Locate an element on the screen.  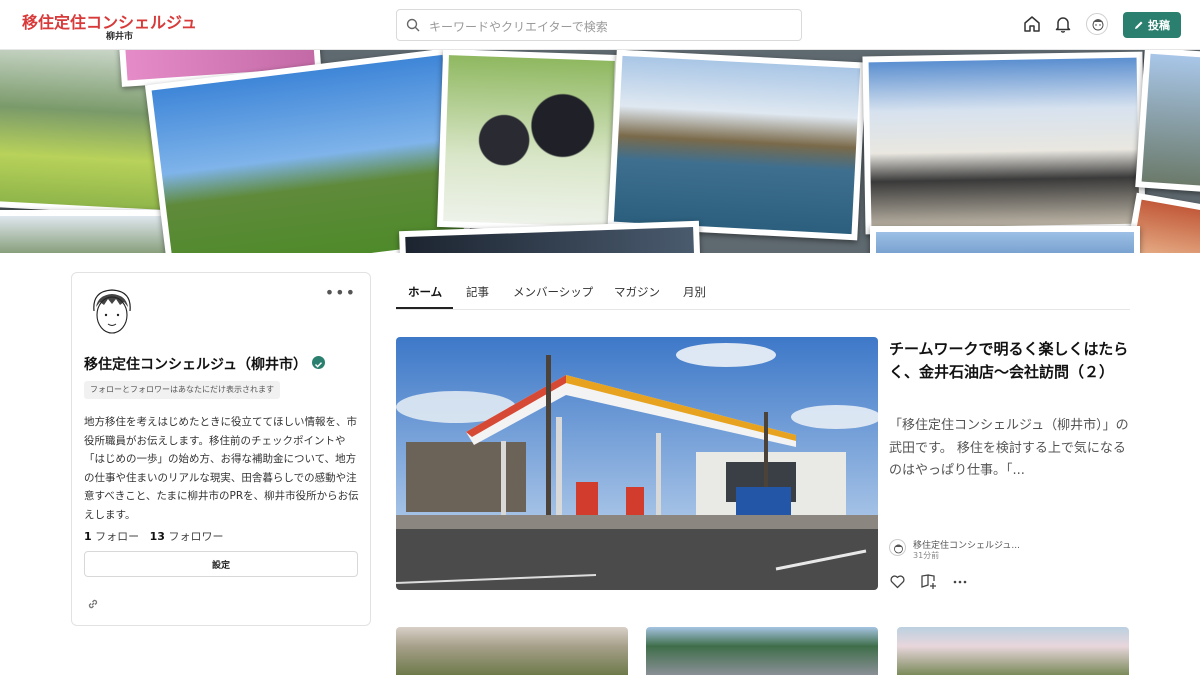
pencil-icon is located at coordinates (1139, 25).